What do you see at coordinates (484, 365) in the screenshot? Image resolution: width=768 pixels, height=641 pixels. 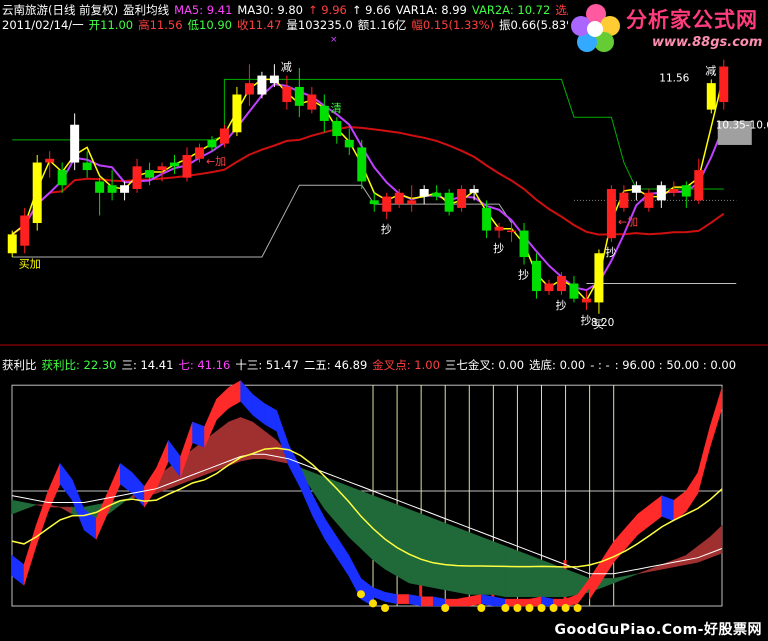 I see `indicator-field-7: 三七金叉: 0.00` at bounding box center [484, 365].